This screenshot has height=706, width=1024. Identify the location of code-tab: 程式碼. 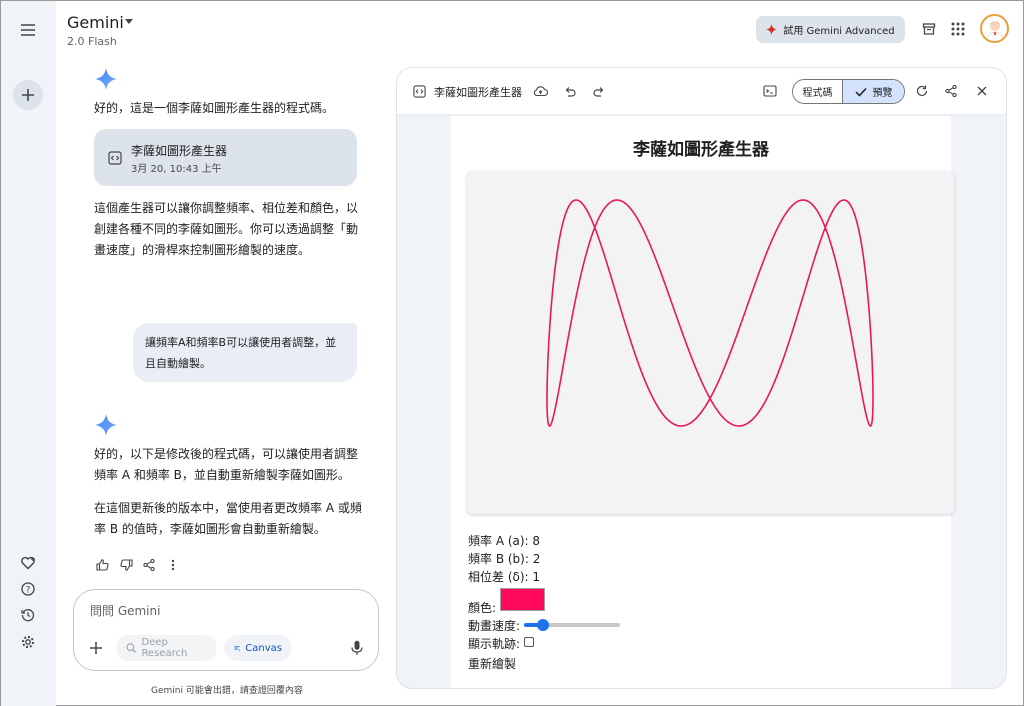
(818, 91).